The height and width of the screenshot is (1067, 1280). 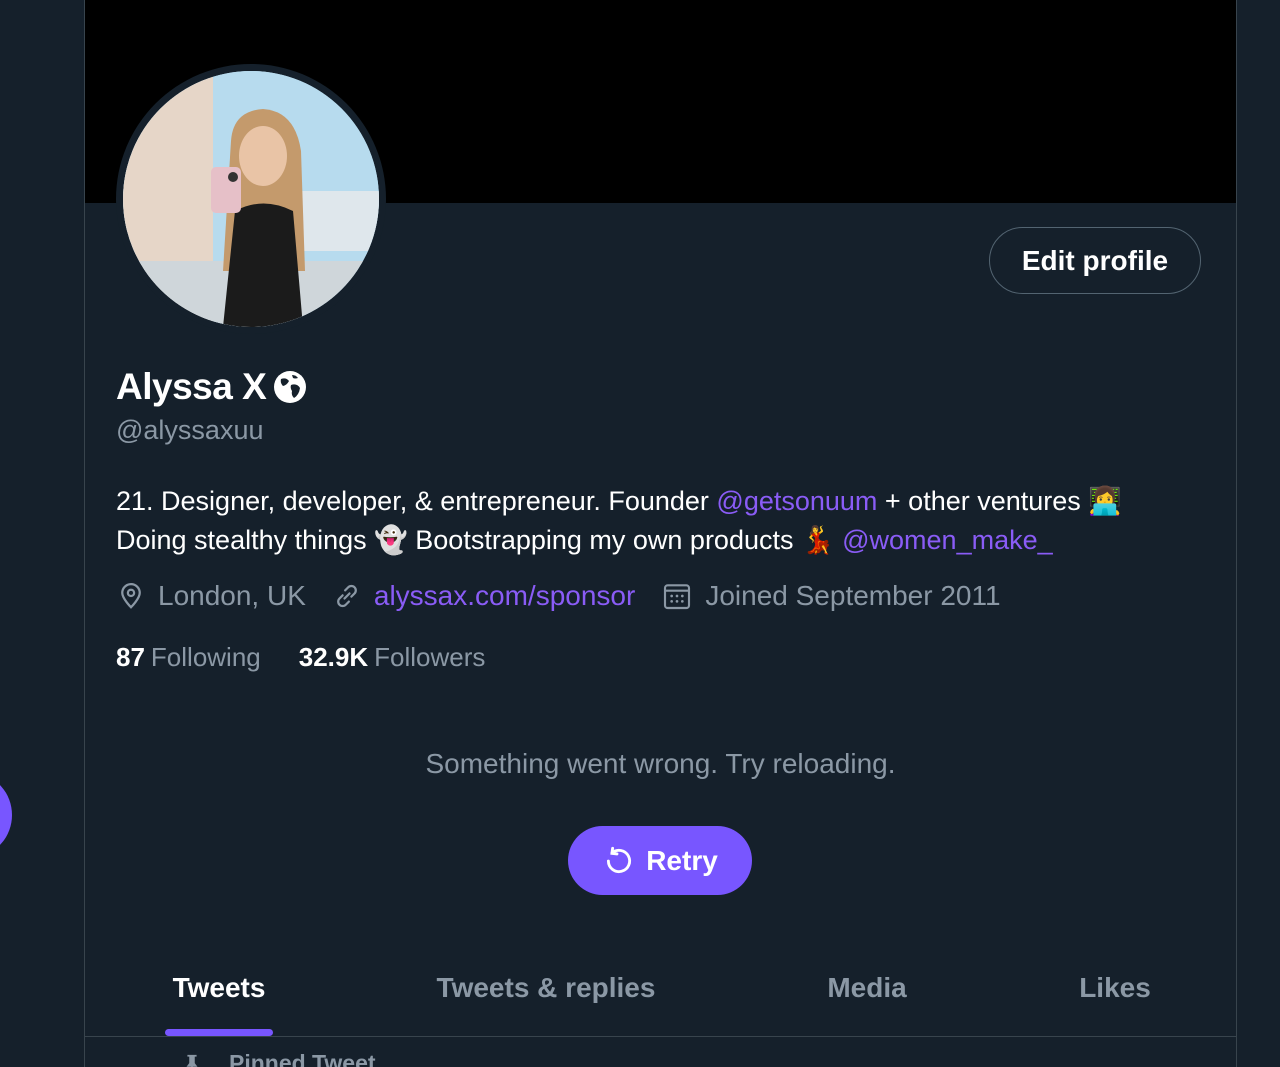 I want to click on following-link: 87 Following, so click(x=188, y=657).